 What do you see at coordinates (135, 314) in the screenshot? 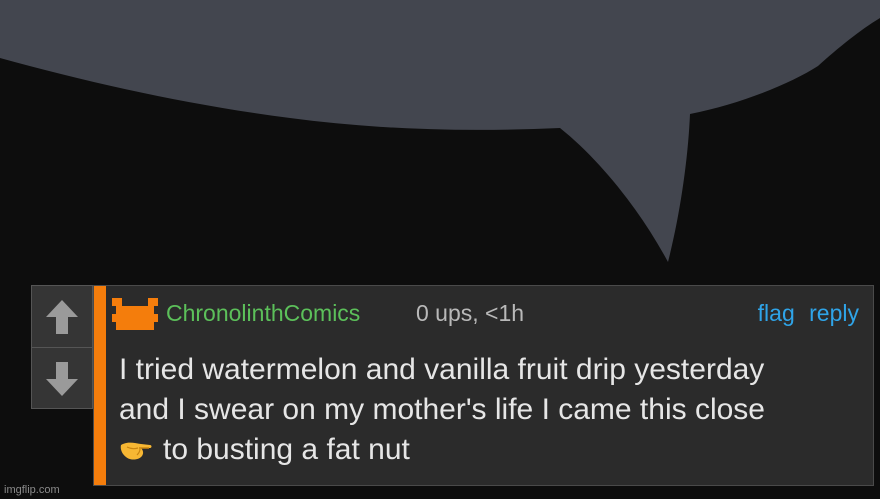
I see `avatar` at bounding box center [135, 314].